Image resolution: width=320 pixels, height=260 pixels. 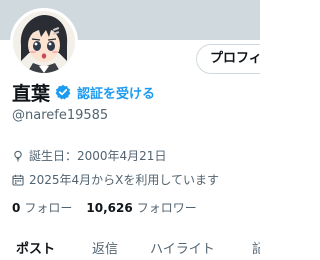 I want to click on follow-stats: 0 フォロー 10,626 フォロワー, so click(x=104, y=207).